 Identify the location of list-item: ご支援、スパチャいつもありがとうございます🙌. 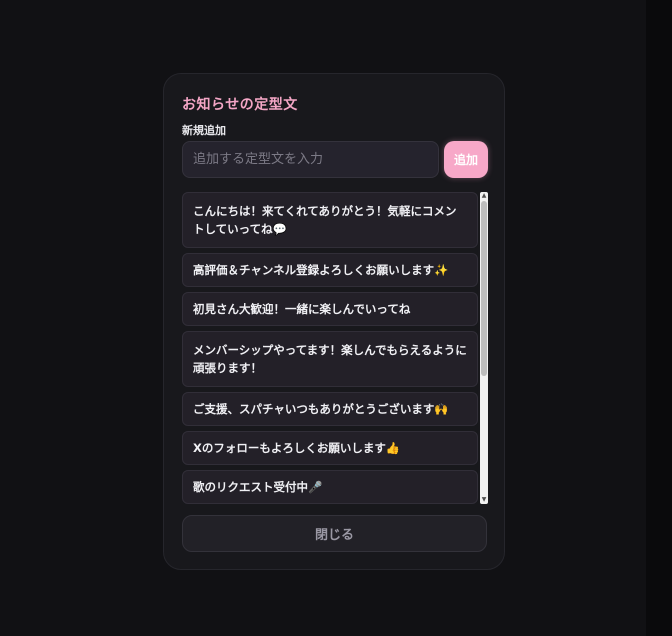
(330, 409).